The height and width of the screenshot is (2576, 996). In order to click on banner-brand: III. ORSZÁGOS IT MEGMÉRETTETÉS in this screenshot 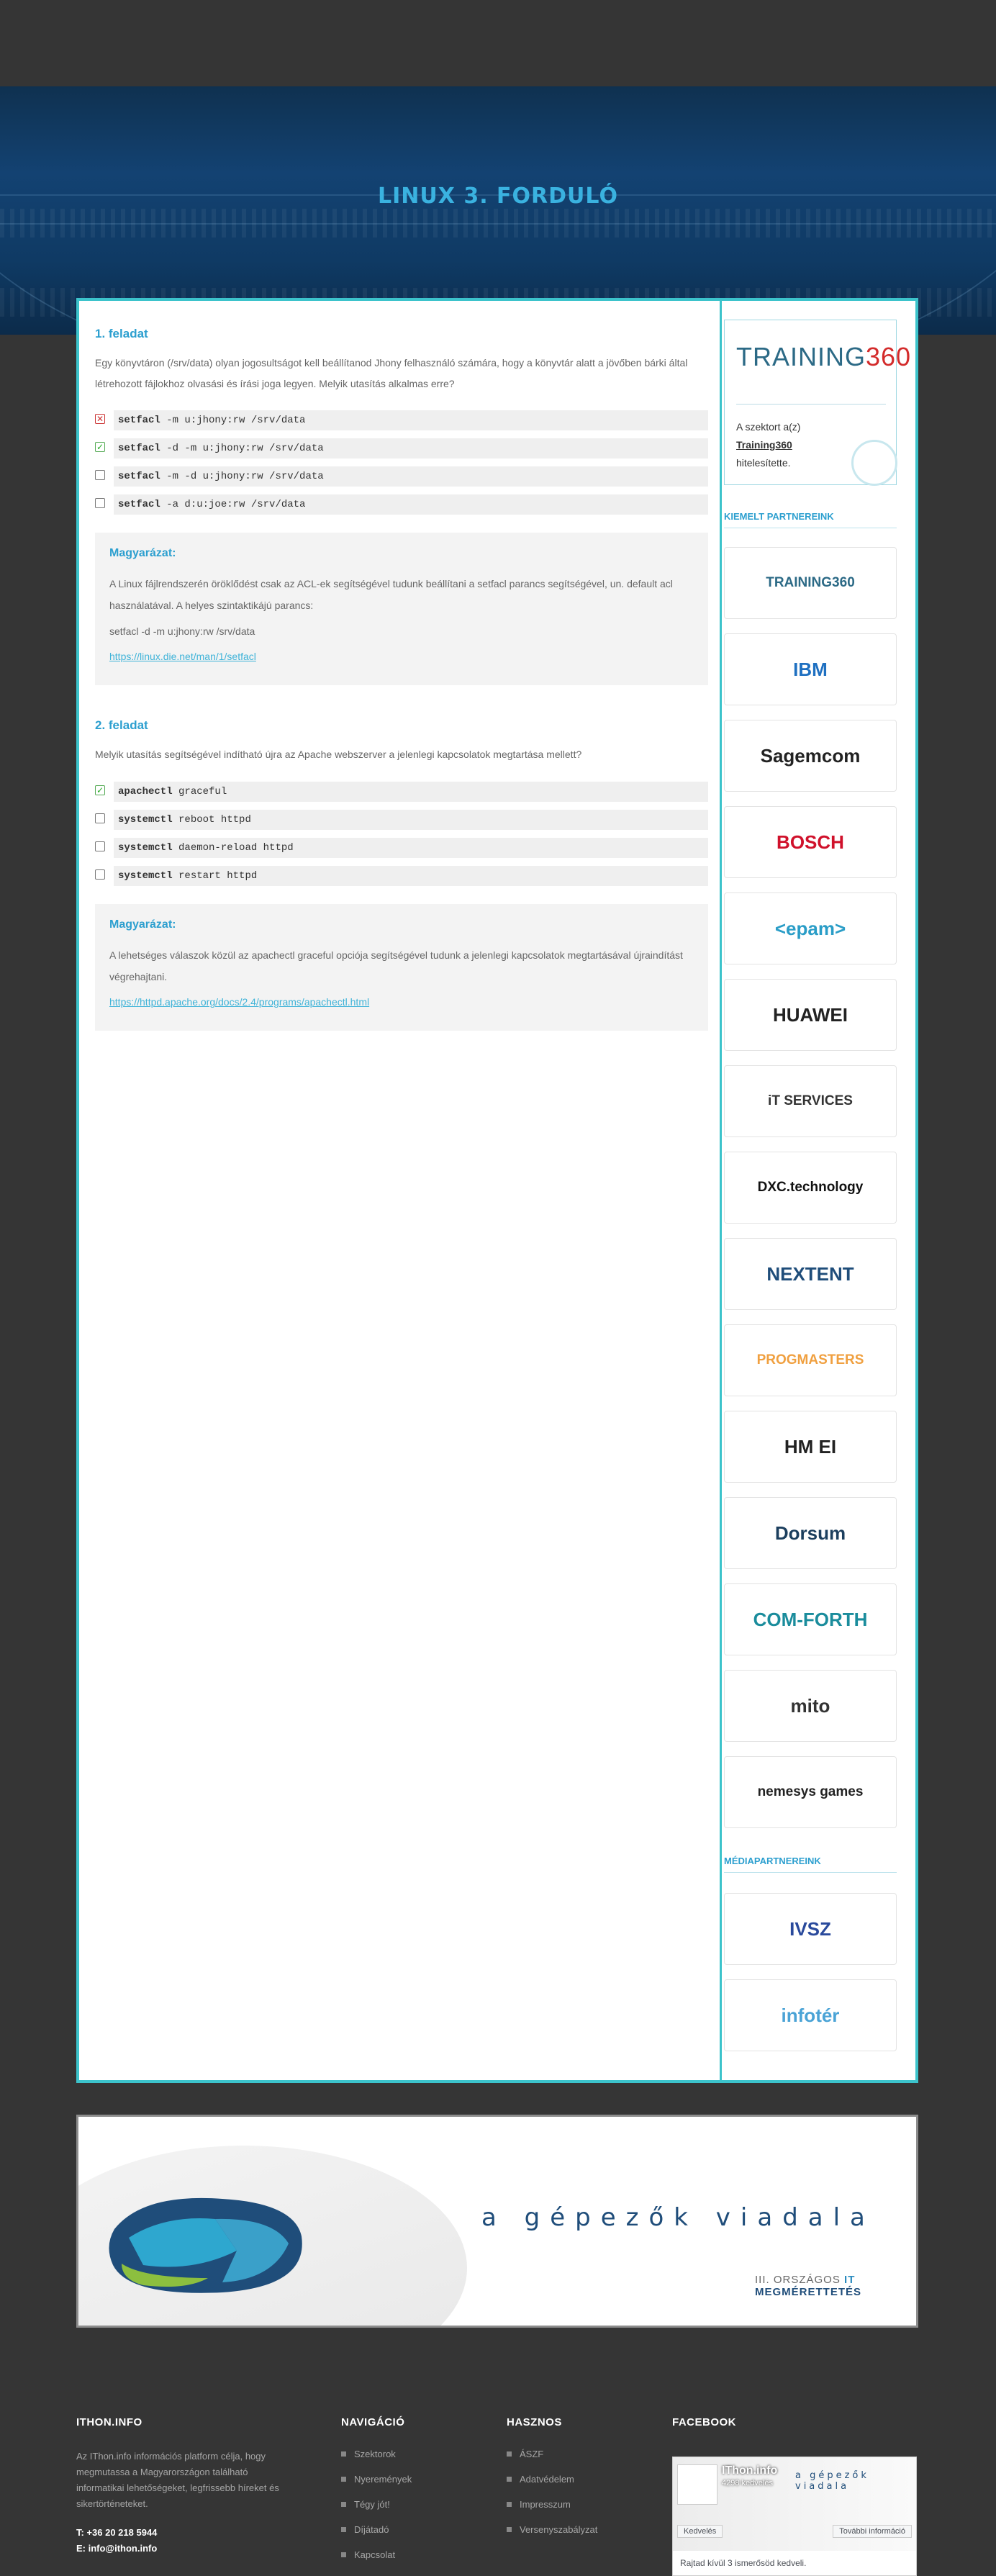, I will do `click(808, 2286)`.